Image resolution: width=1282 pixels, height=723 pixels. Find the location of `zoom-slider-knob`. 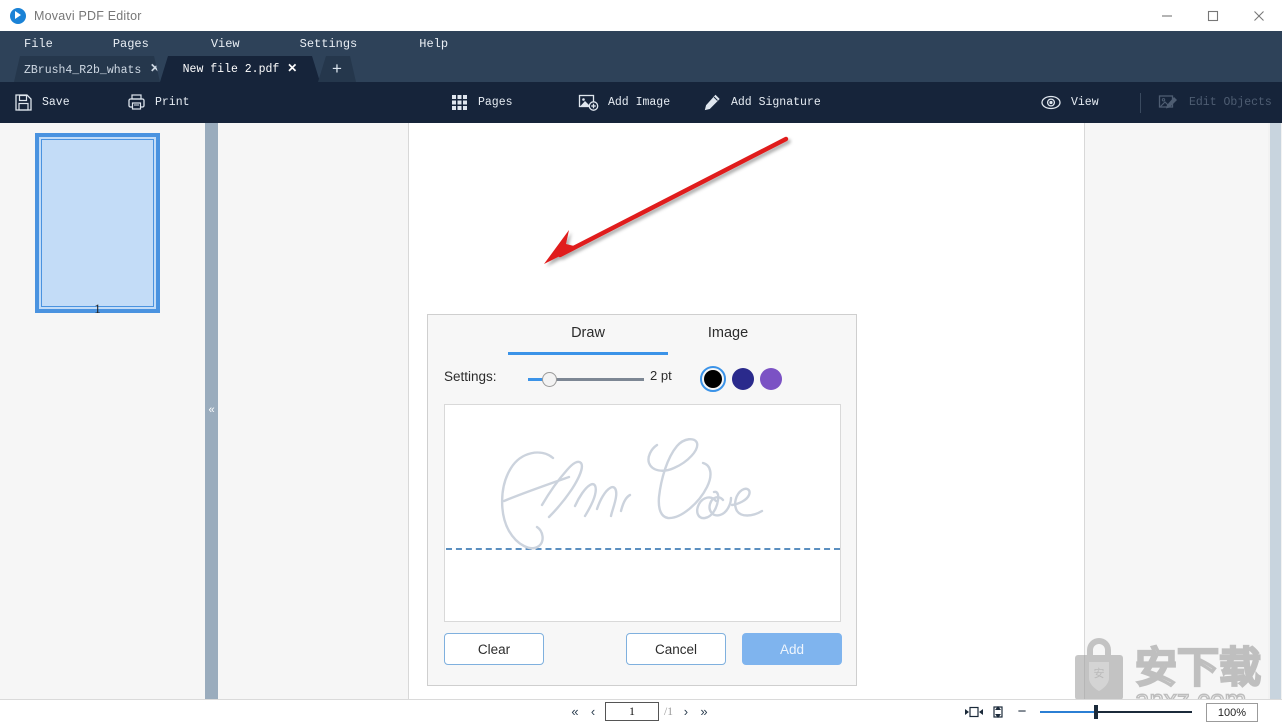

zoom-slider-knob is located at coordinates (1096, 712).